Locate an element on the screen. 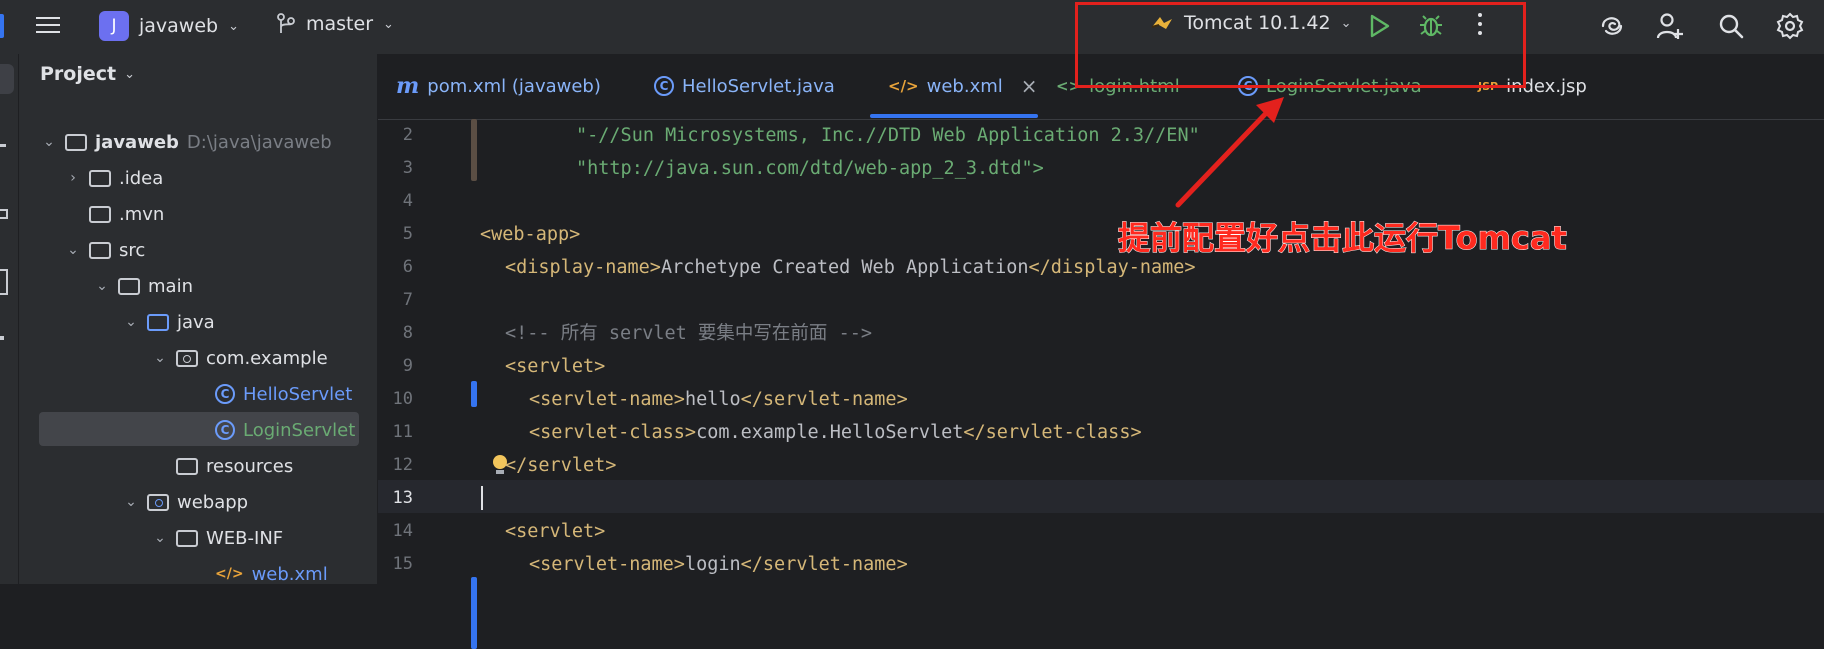 The width and height of the screenshot is (1824, 649). line-number: 9 is located at coordinates (407, 366).